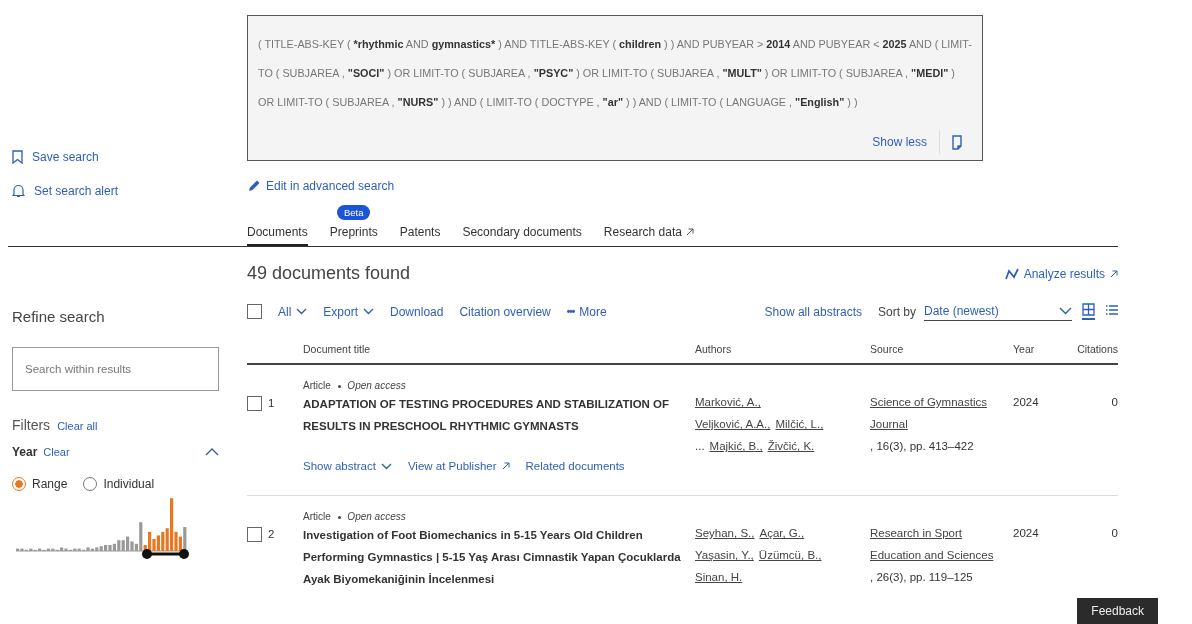  I want to click on source-detail: , 26(3), pp. 119–125, so click(922, 577).